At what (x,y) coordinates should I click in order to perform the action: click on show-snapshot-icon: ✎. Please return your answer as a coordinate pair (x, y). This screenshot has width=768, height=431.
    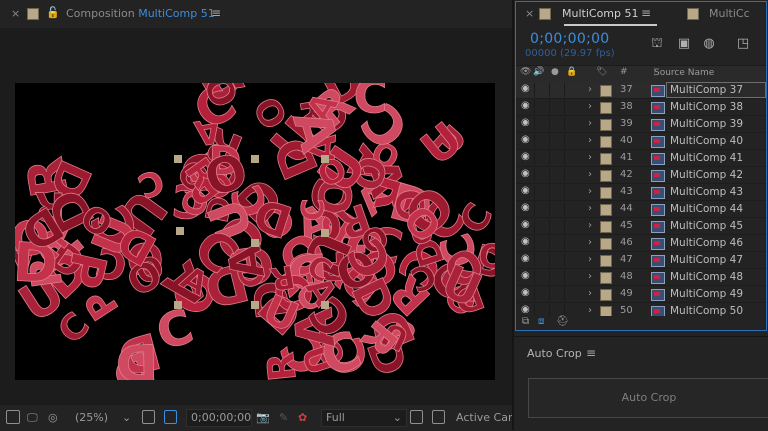
    Looking at the image, I should click on (283, 417).